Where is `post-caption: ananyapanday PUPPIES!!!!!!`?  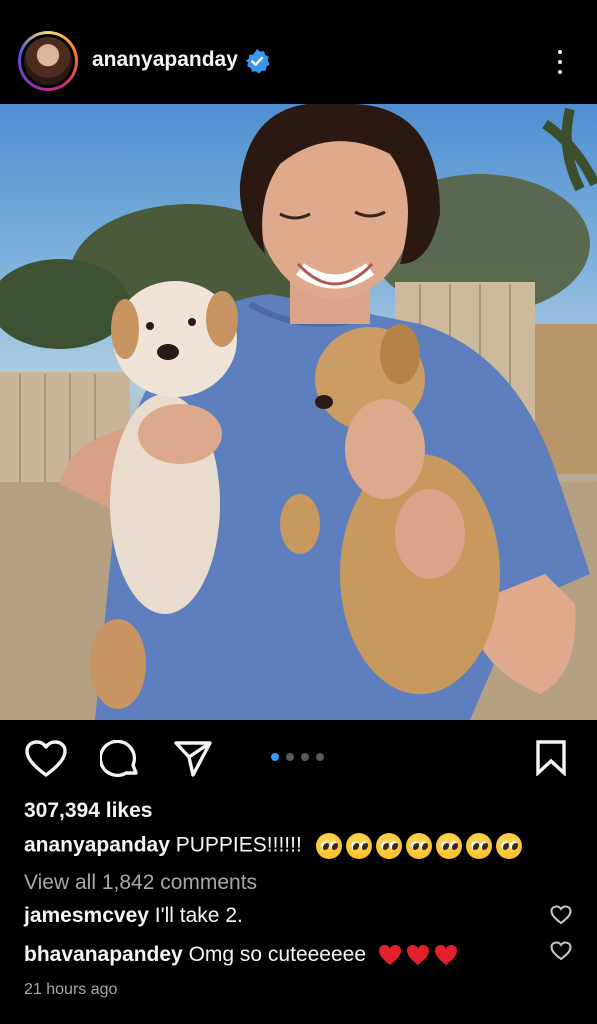
post-caption: ananyapanday PUPPIES!!!!!! is located at coordinates (273, 846).